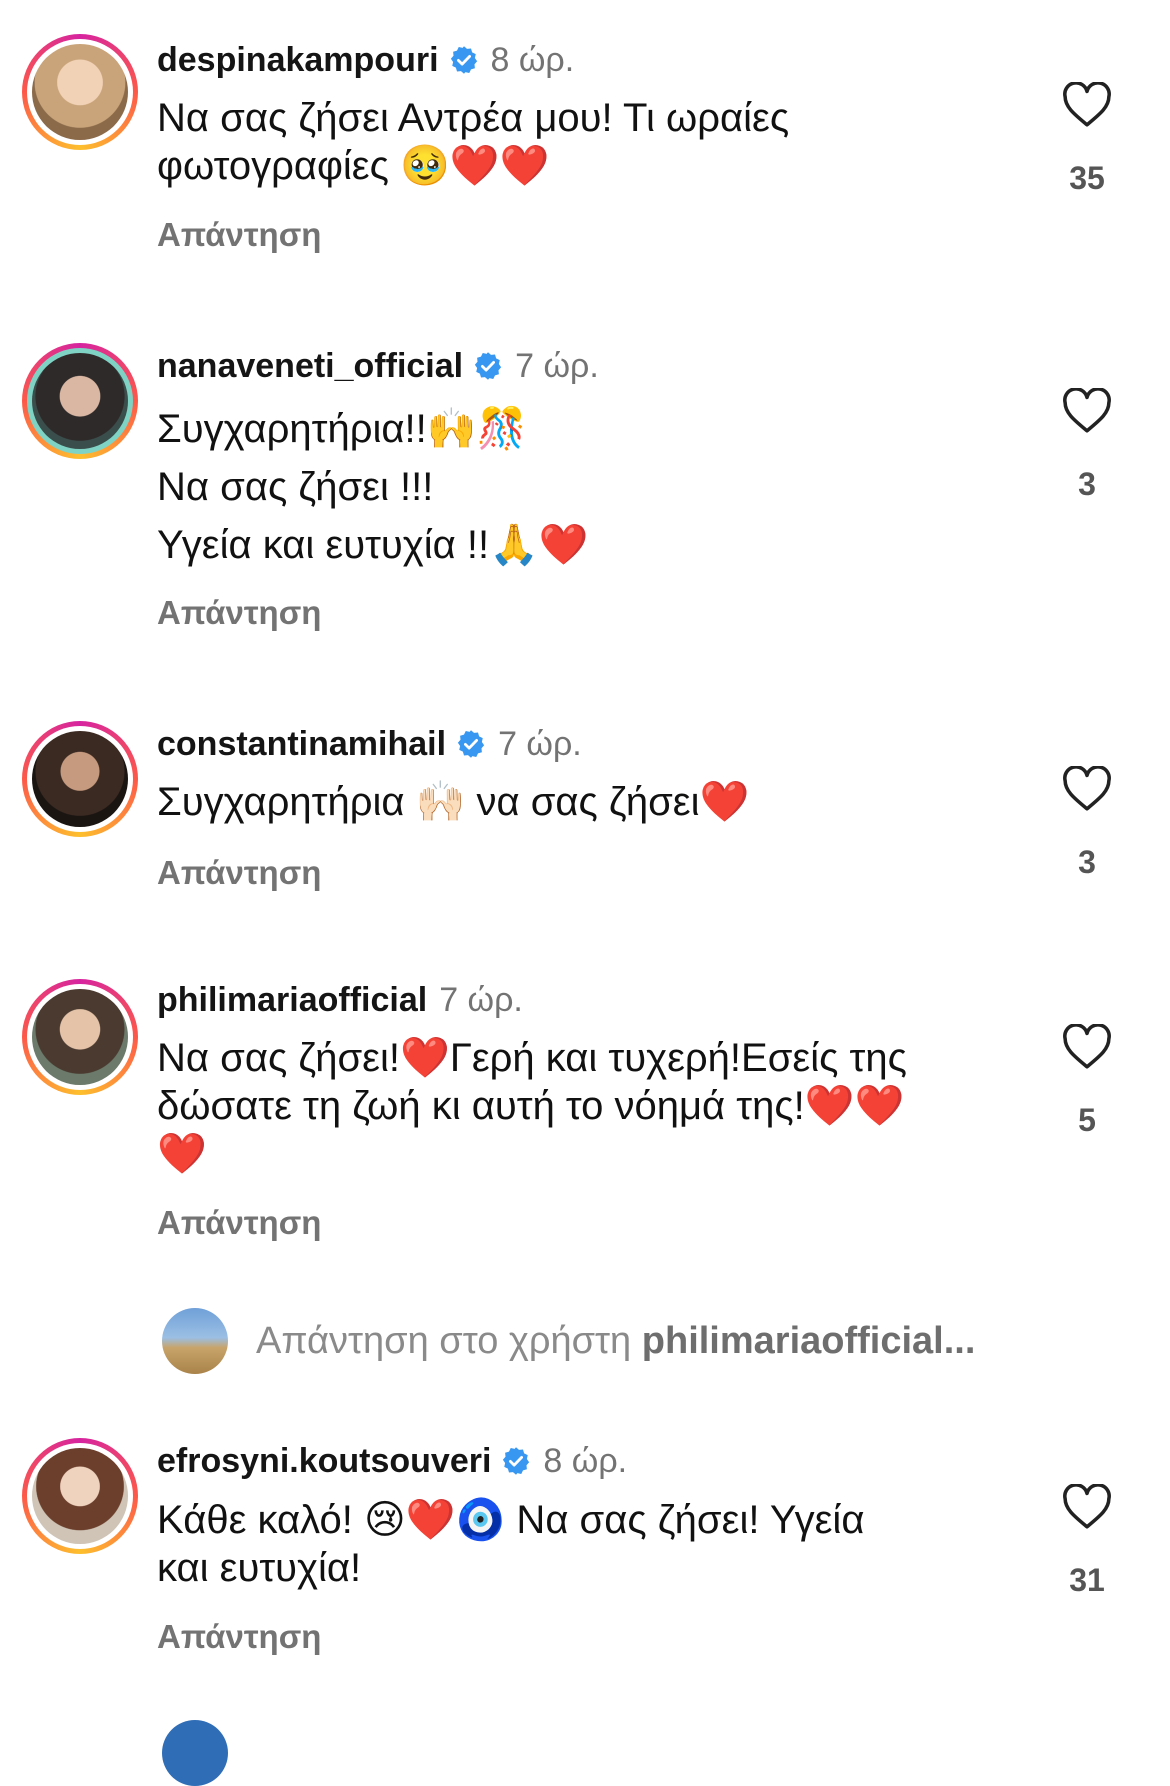 This screenshot has width=1170, height=1786. Describe the element at coordinates (298, 60) in the screenshot. I see `username: despinakampouri` at that location.